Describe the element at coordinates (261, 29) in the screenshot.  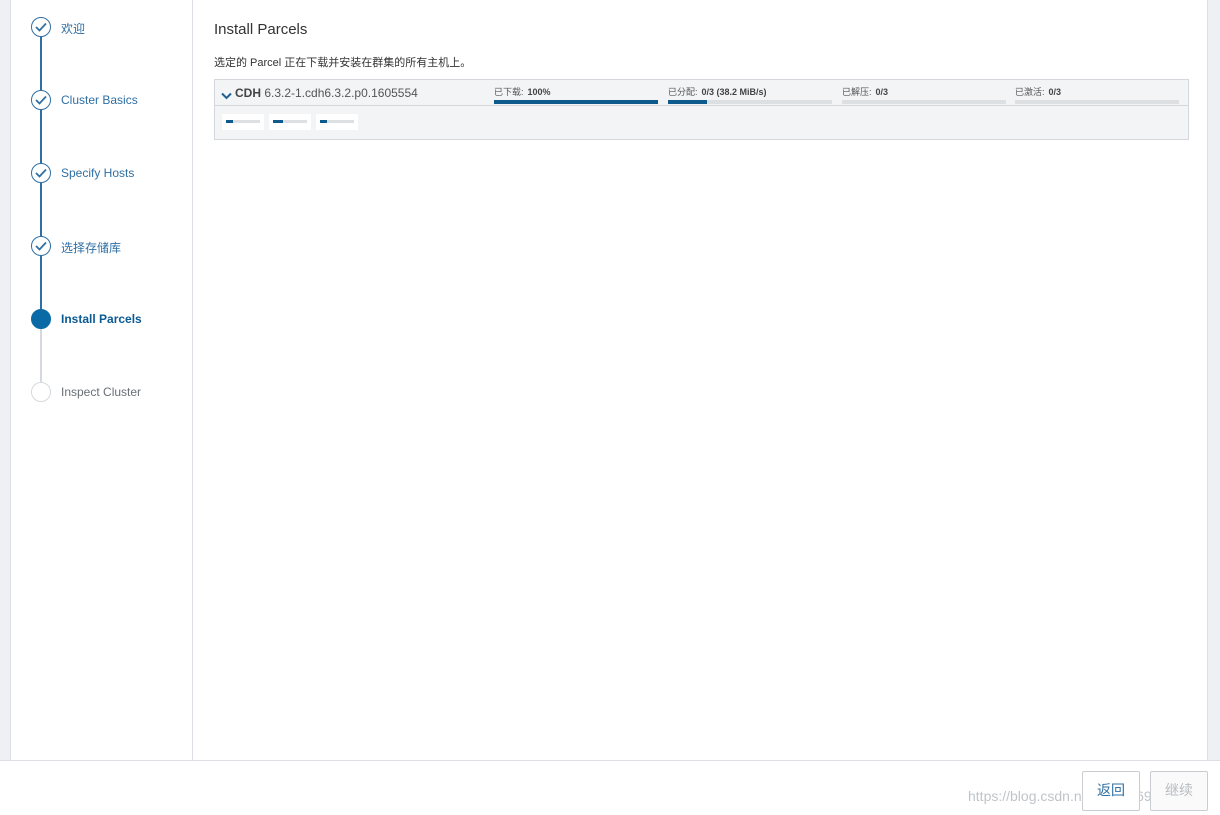
I see `page-title: Install Parcels` at that location.